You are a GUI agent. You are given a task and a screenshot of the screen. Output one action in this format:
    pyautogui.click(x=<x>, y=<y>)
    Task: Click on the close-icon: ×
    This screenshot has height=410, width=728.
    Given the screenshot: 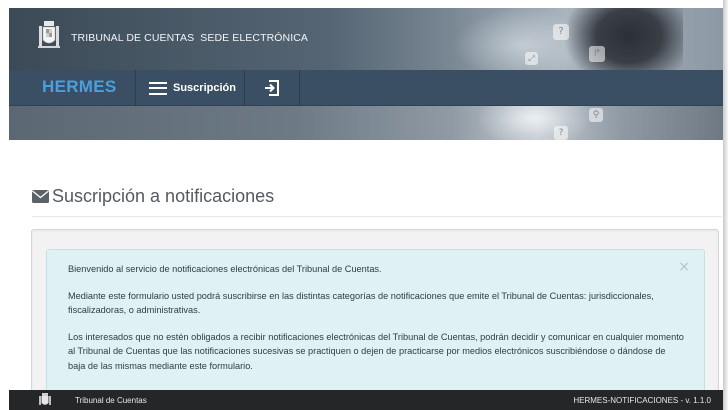 What is the action you would take?
    pyautogui.click(x=684, y=267)
    